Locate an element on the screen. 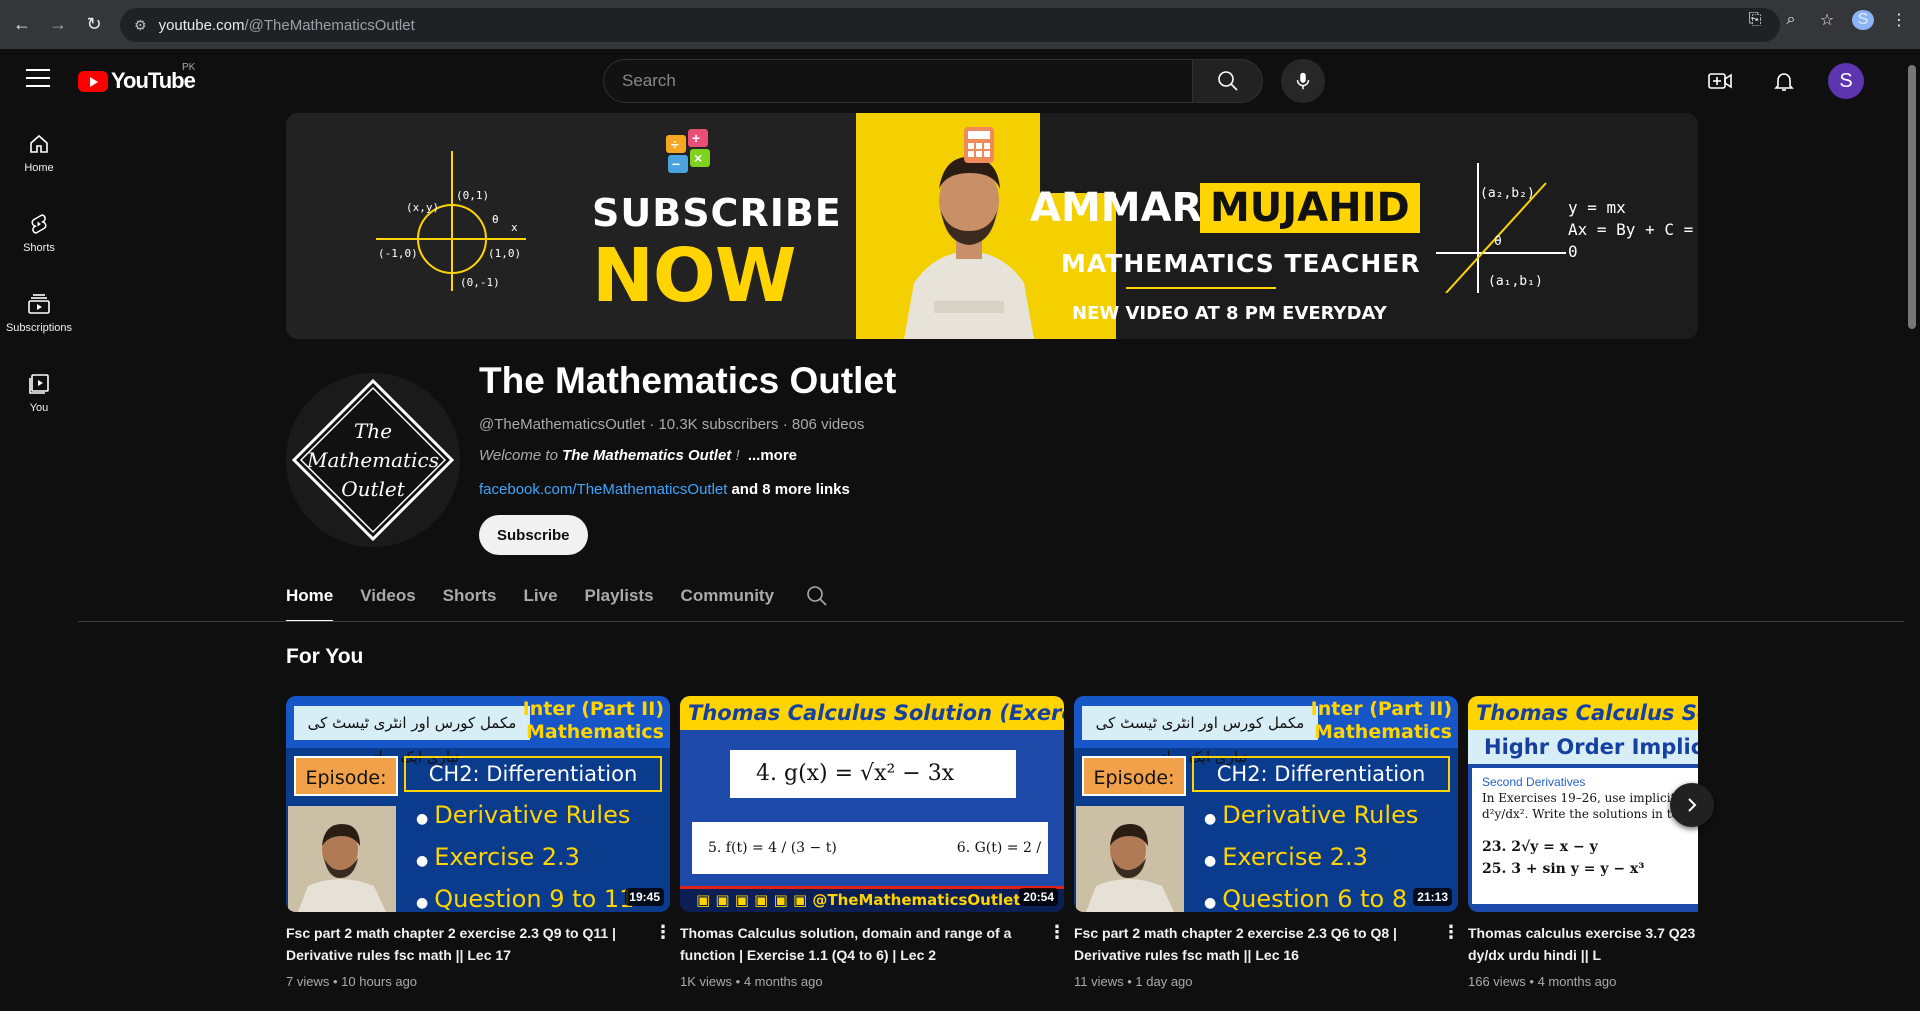 The height and width of the screenshot is (1011, 1920). sidebar-item-label: Home is located at coordinates (39, 168).